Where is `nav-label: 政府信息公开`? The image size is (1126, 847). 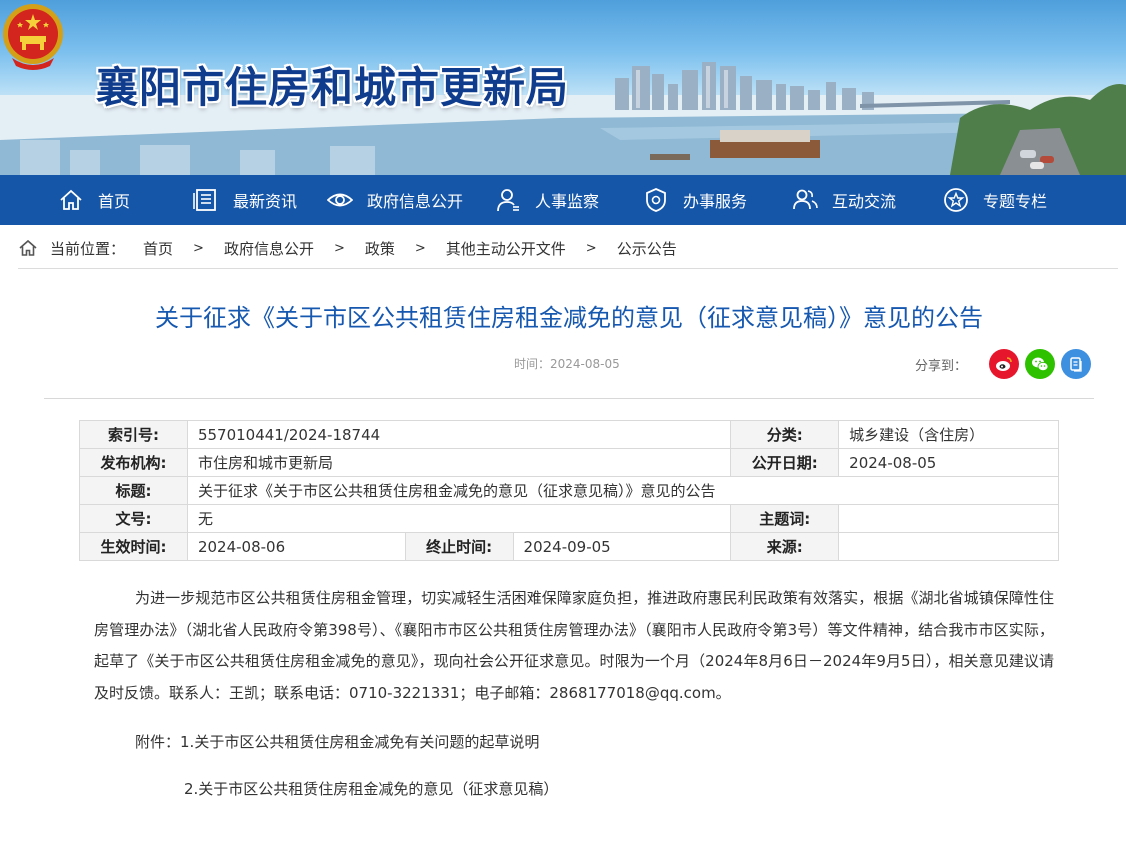
nav-label: 政府信息公开 is located at coordinates (415, 201).